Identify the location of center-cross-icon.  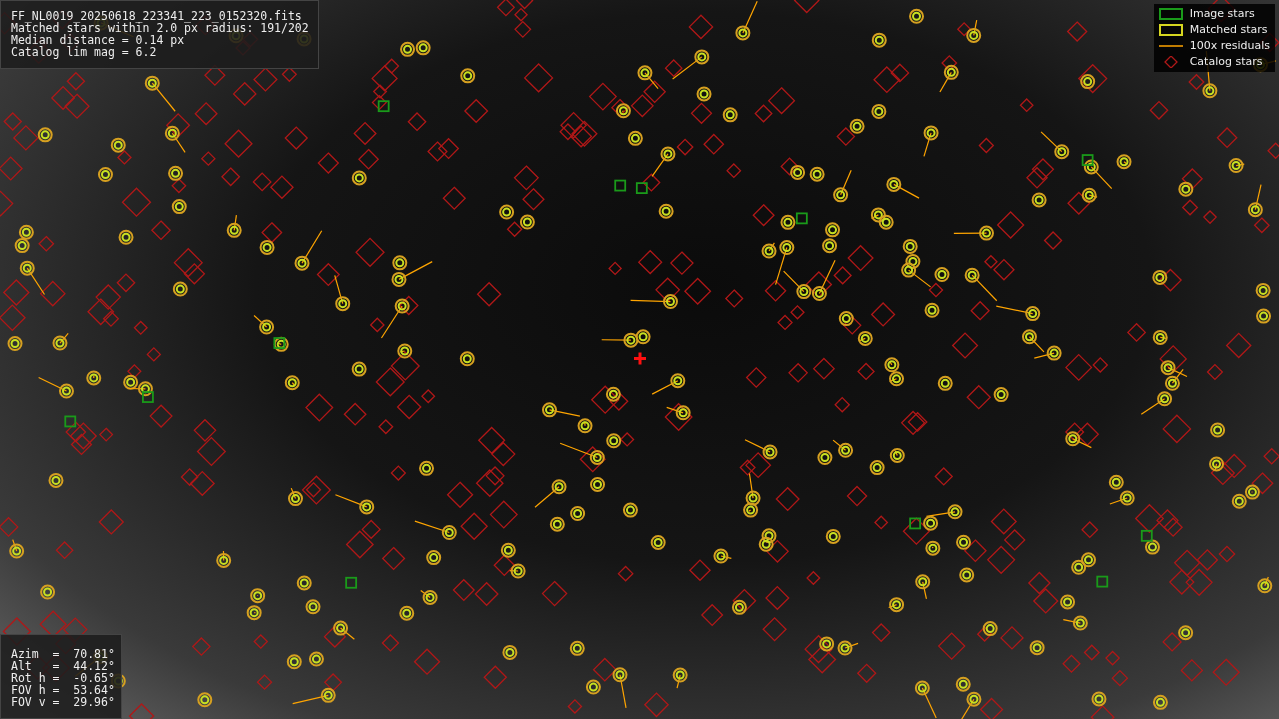
(640, 358).